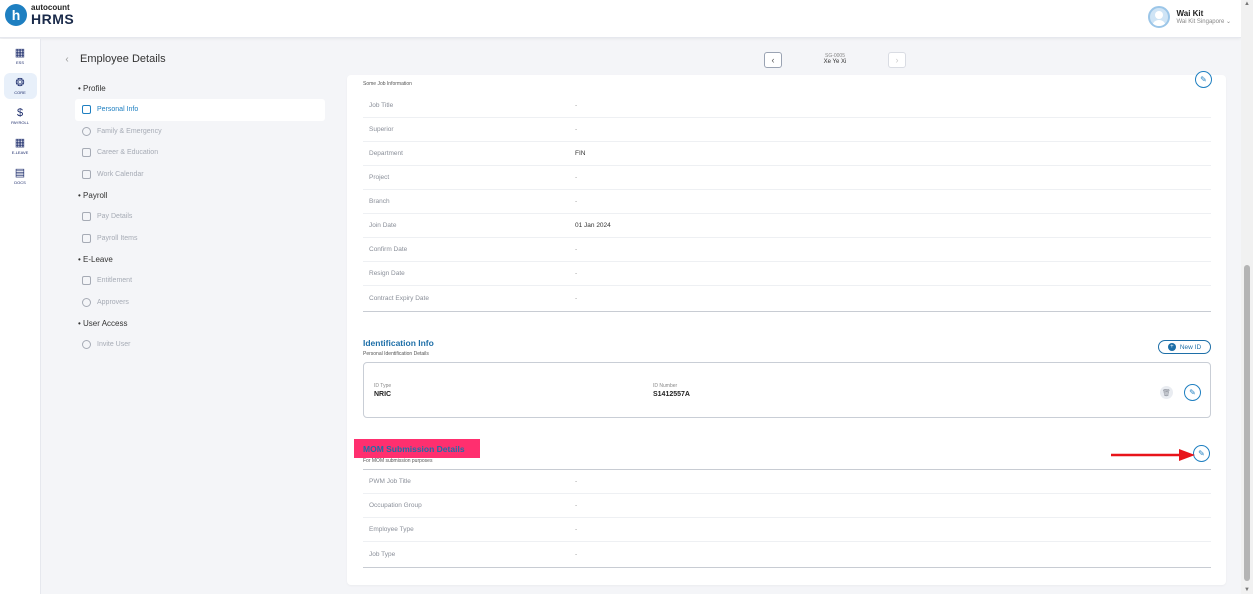  Describe the element at coordinates (86, 238) in the screenshot. I see `list-icon` at that location.